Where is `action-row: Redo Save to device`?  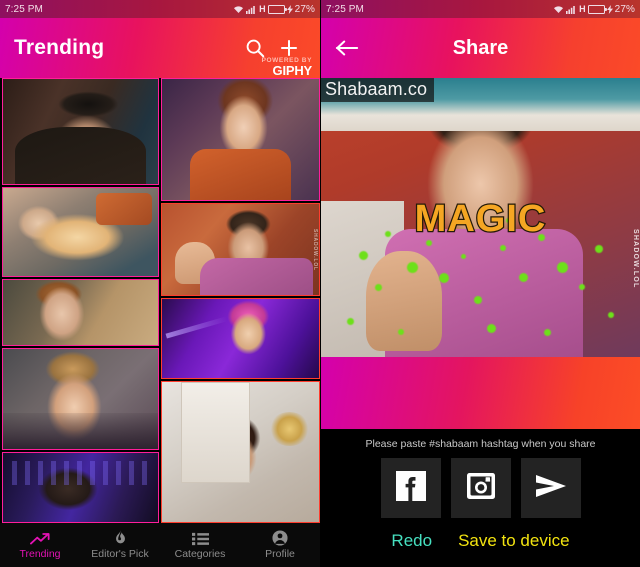
action-row: Redo Save to device is located at coordinates (480, 541).